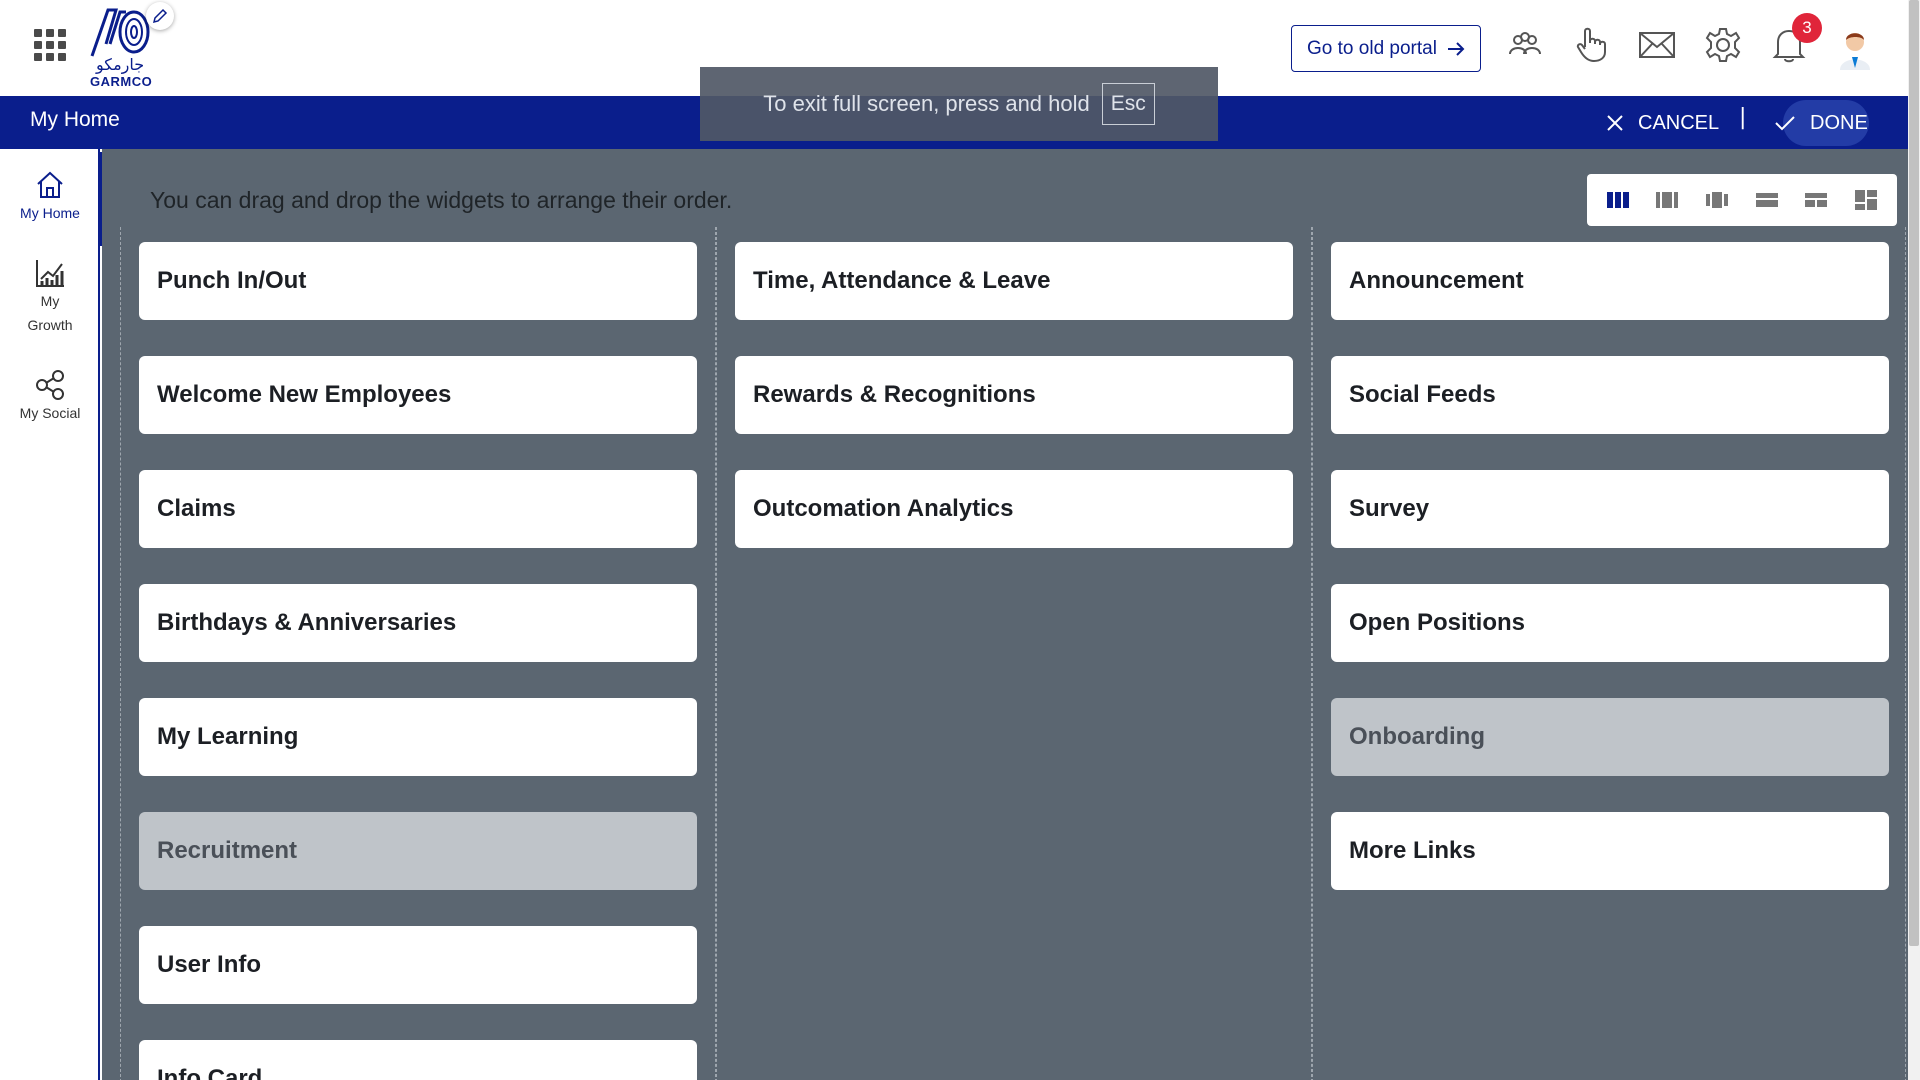 This screenshot has height=1080, width=1920. What do you see at coordinates (1610, 509) in the screenshot?
I see `widget-card: Survey` at bounding box center [1610, 509].